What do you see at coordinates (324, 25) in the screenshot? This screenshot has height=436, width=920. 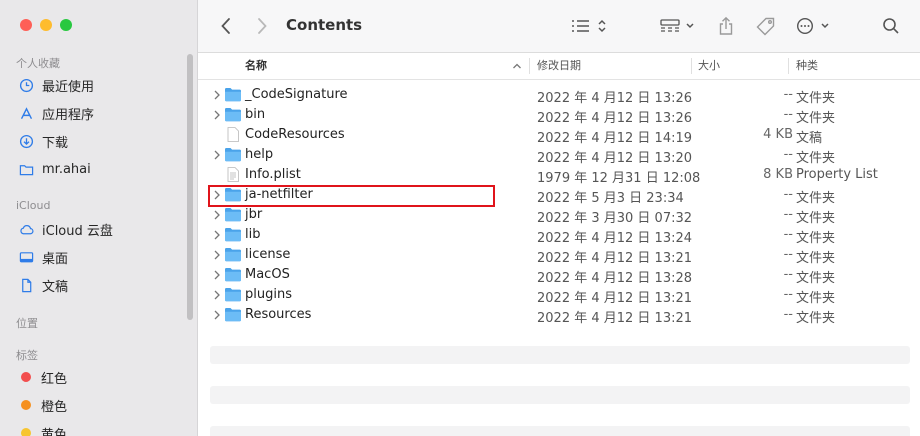 I see `window-title: Contents` at bounding box center [324, 25].